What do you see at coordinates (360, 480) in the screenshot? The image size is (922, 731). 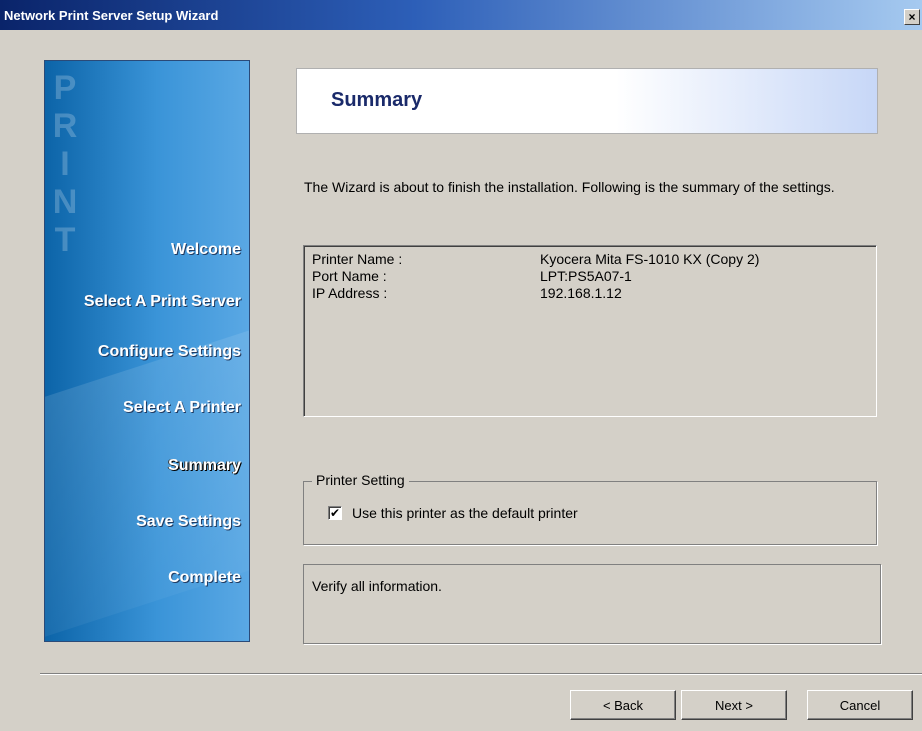 I see `printer-setting-legend: Printer Setting` at bounding box center [360, 480].